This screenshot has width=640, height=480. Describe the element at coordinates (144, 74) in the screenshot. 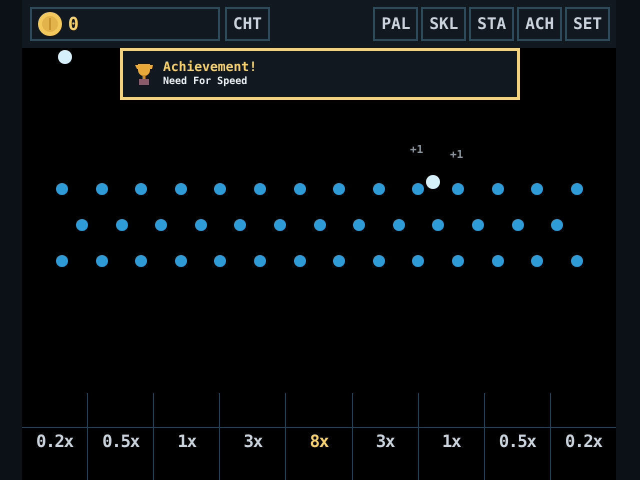

I see `trophy-icon` at that location.